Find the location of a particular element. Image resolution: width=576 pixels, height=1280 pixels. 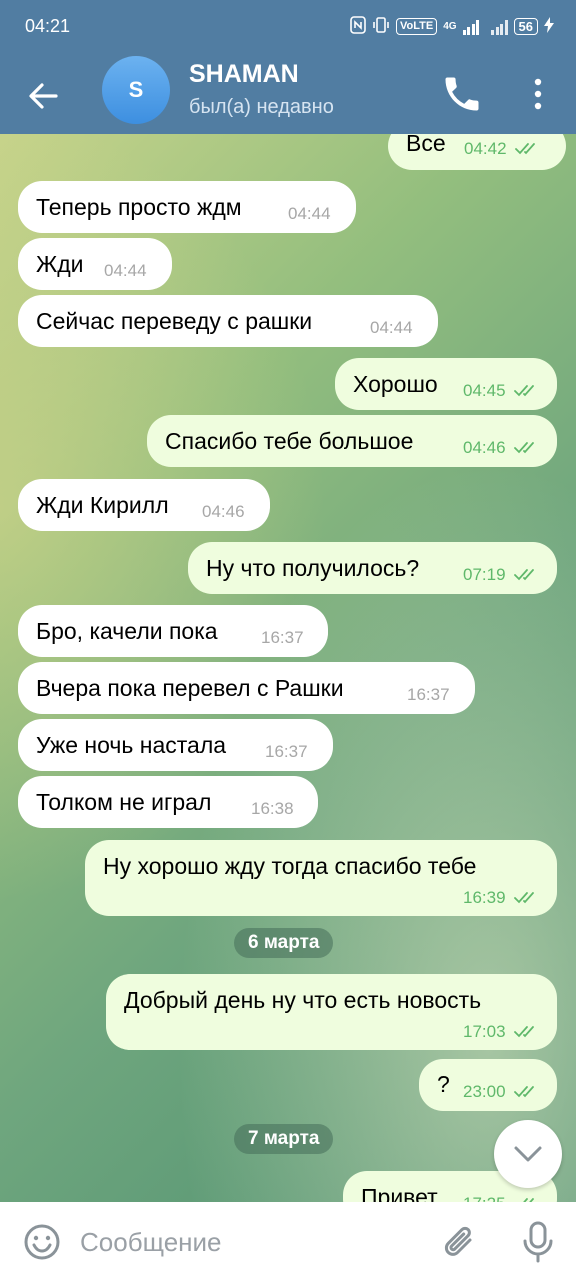

nfc-icon is located at coordinates (358, 26).